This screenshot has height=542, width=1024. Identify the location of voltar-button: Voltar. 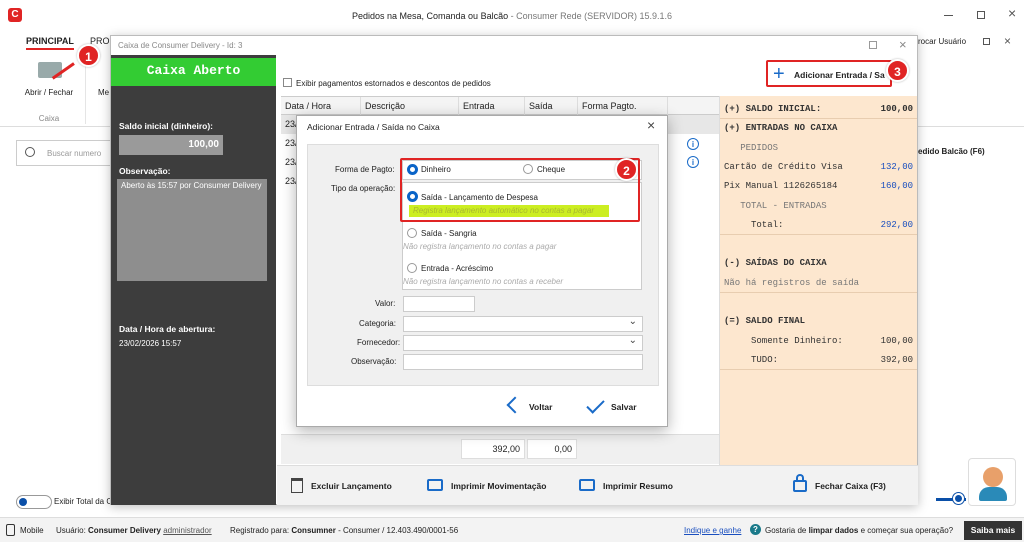
(538, 407).